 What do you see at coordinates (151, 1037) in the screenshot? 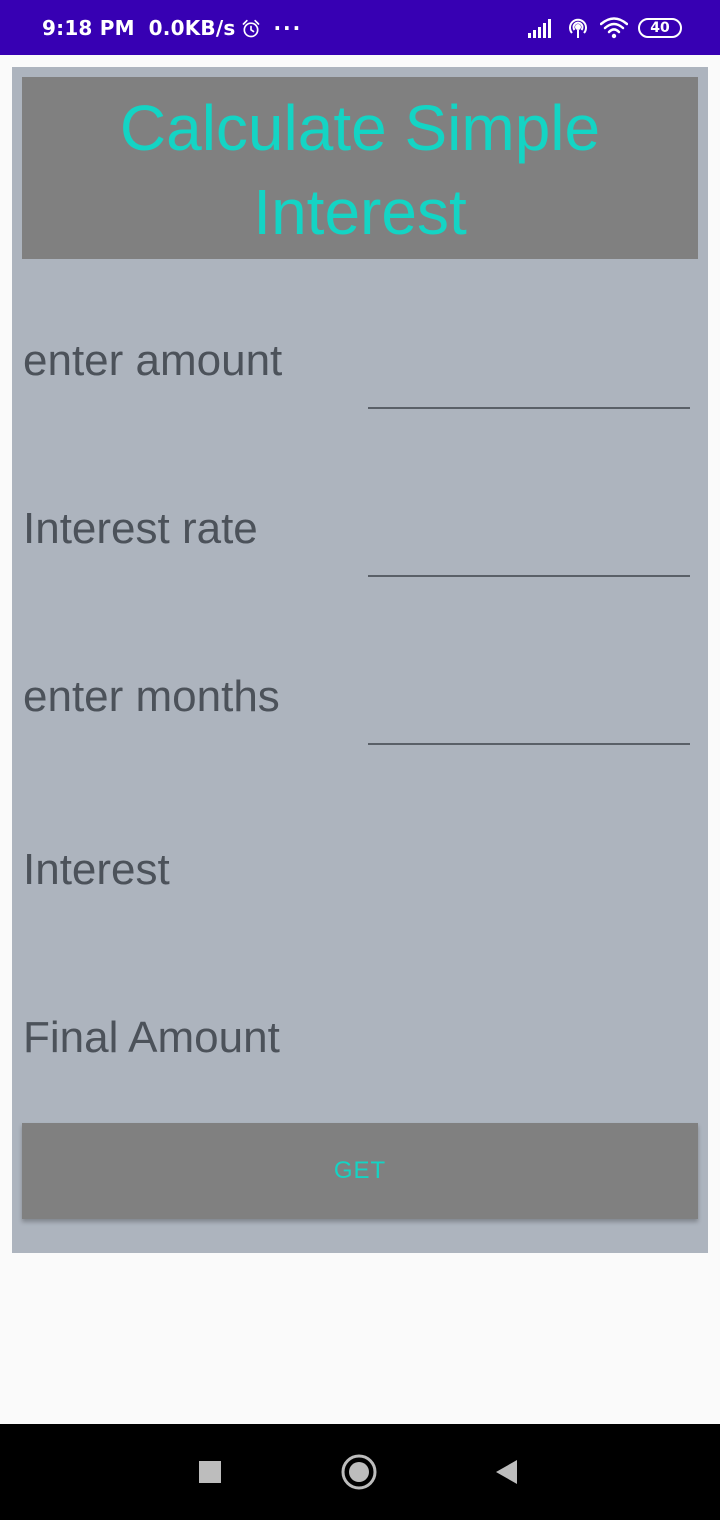
I see `final-amount-output-label: Final Amount` at bounding box center [151, 1037].